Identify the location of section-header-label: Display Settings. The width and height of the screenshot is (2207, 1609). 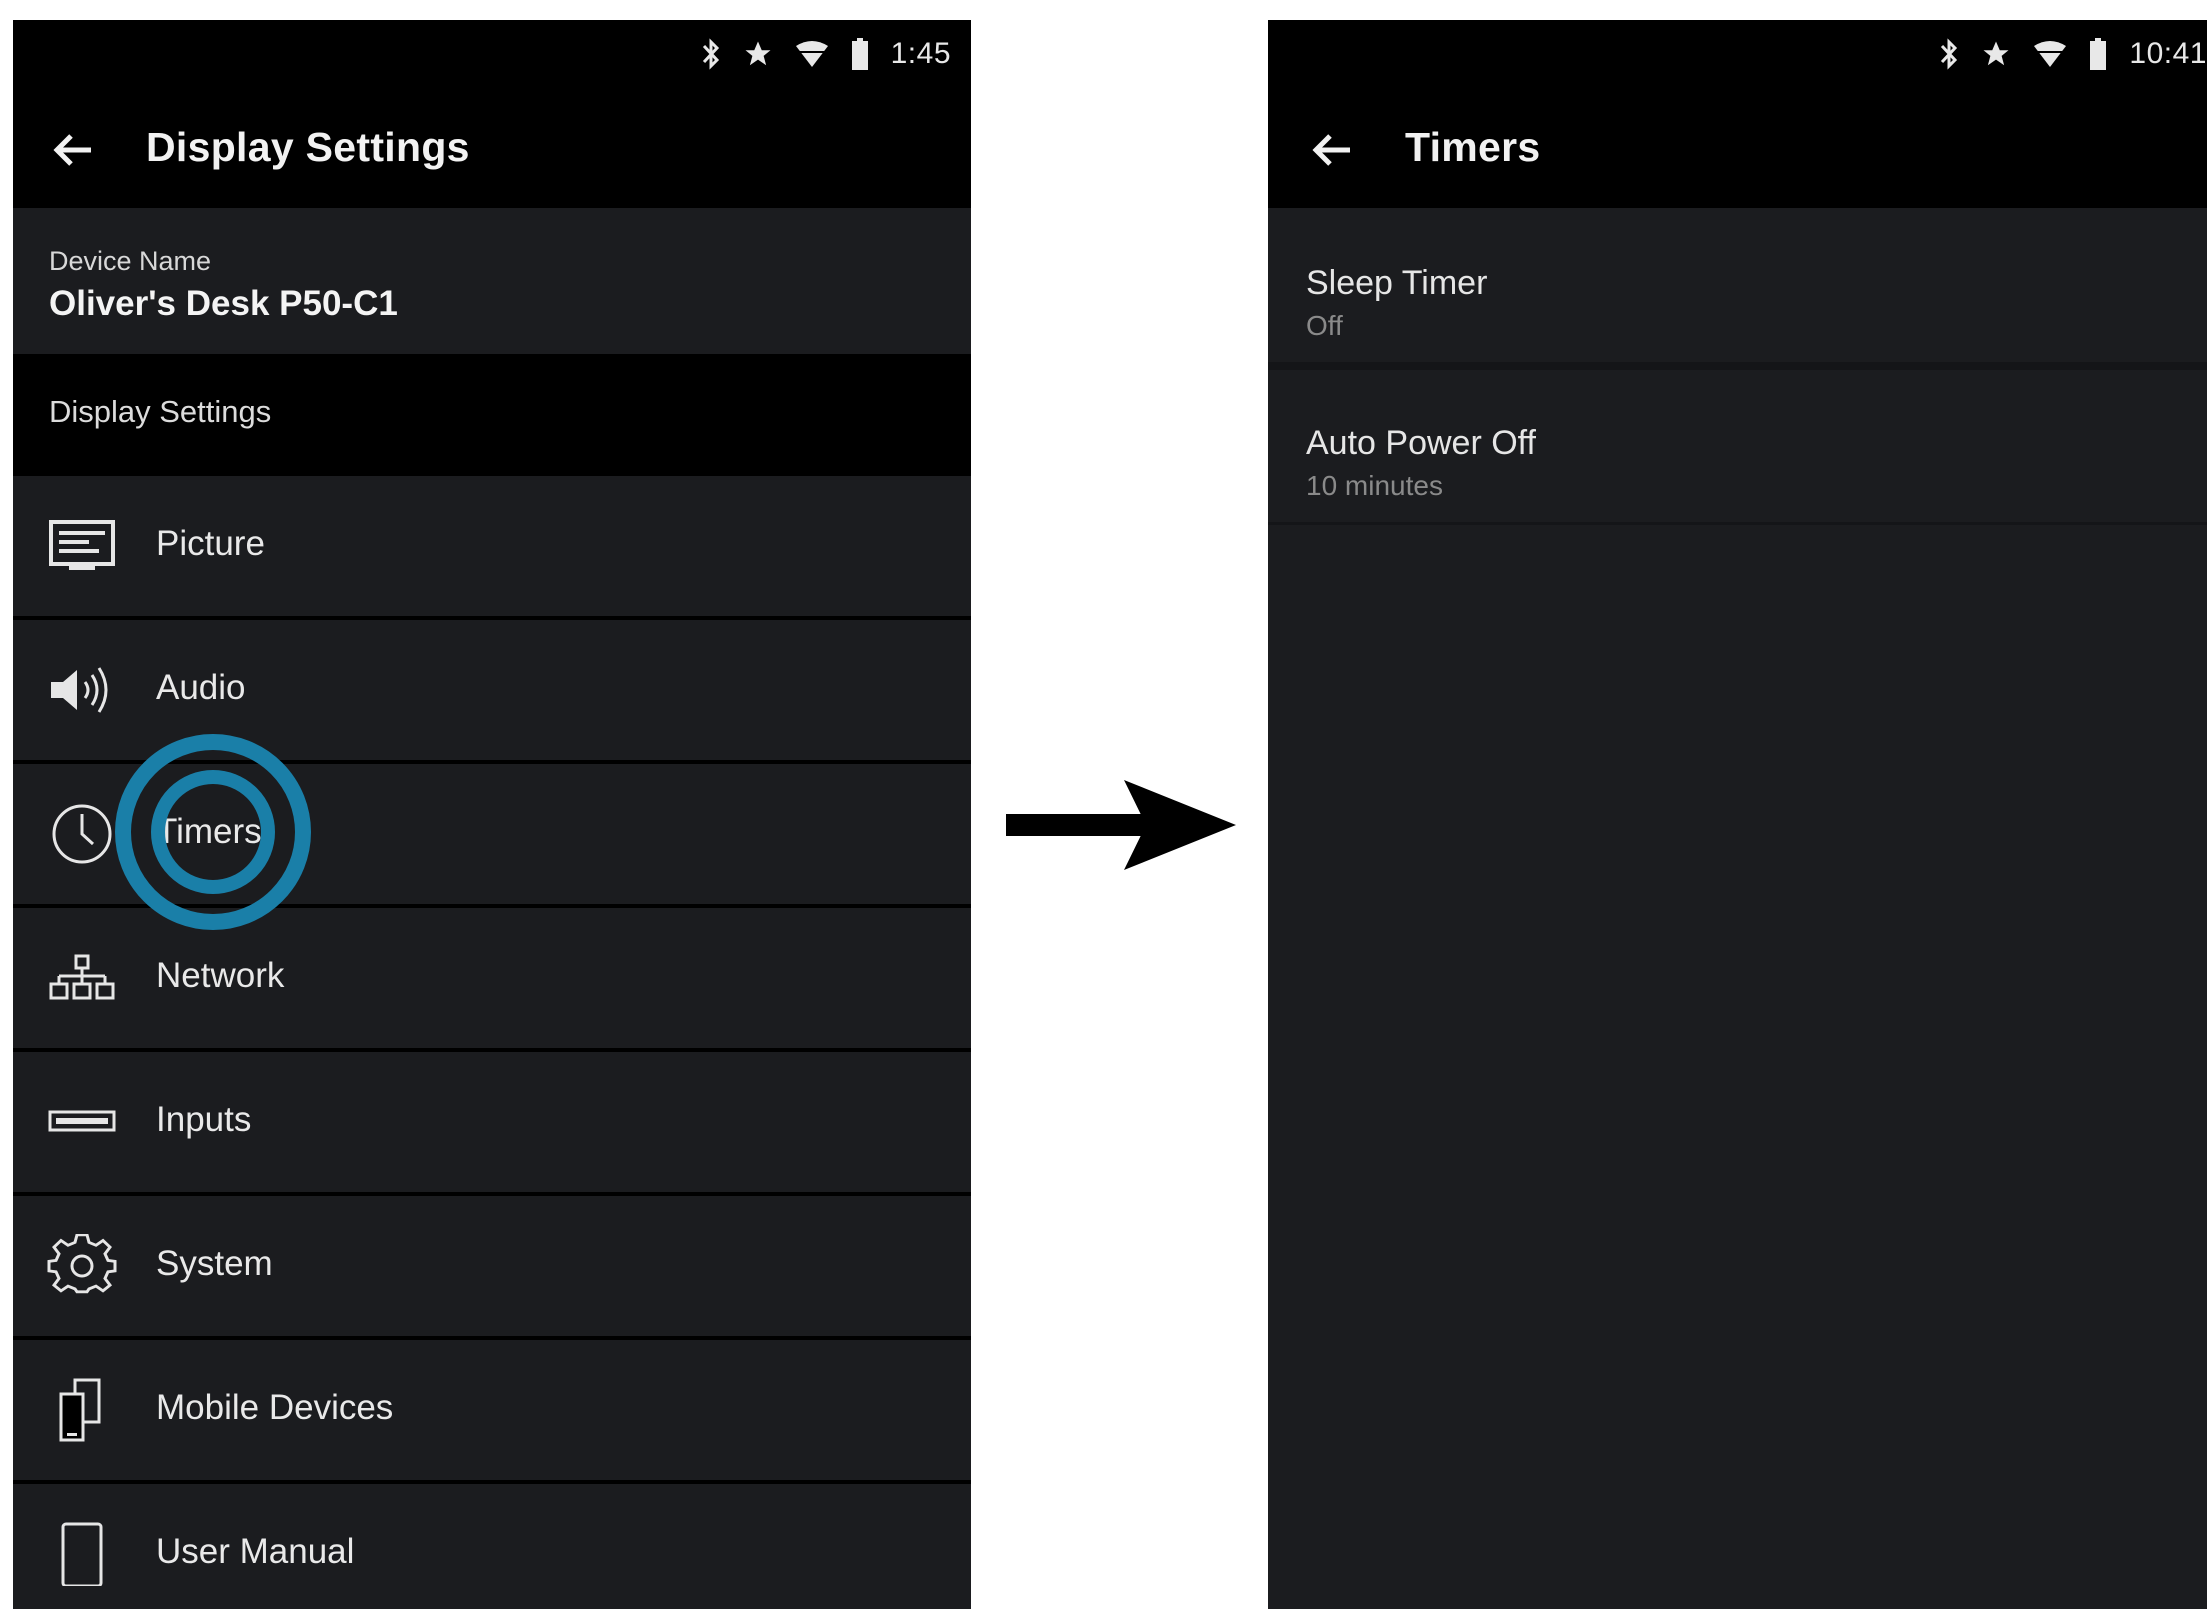
(160, 411).